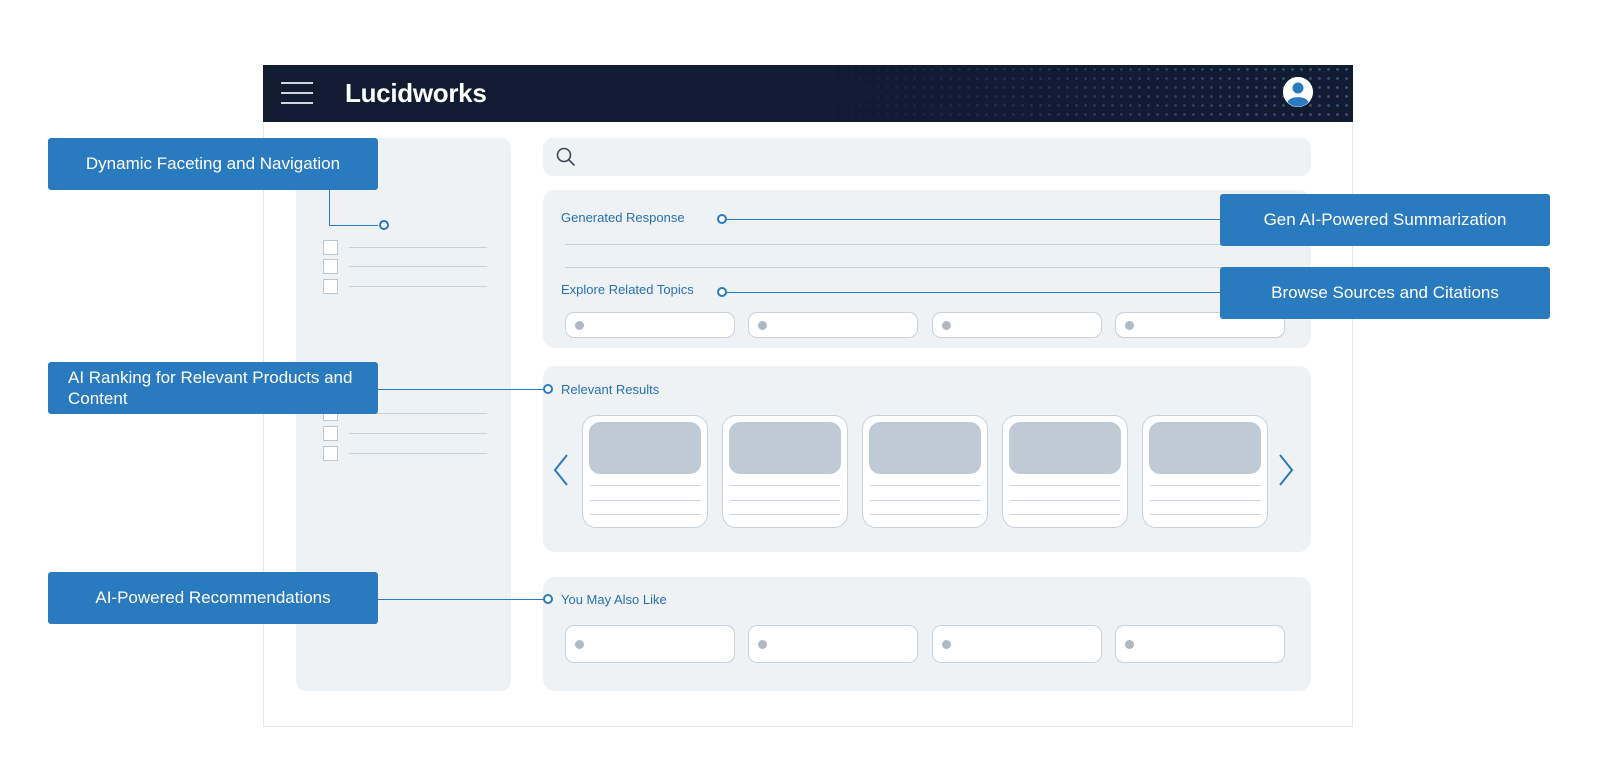 The height and width of the screenshot is (779, 1600). Describe the element at coordinates (623, 217) in the screenshot. I see `generated-response-label: Generated Response` at that location.